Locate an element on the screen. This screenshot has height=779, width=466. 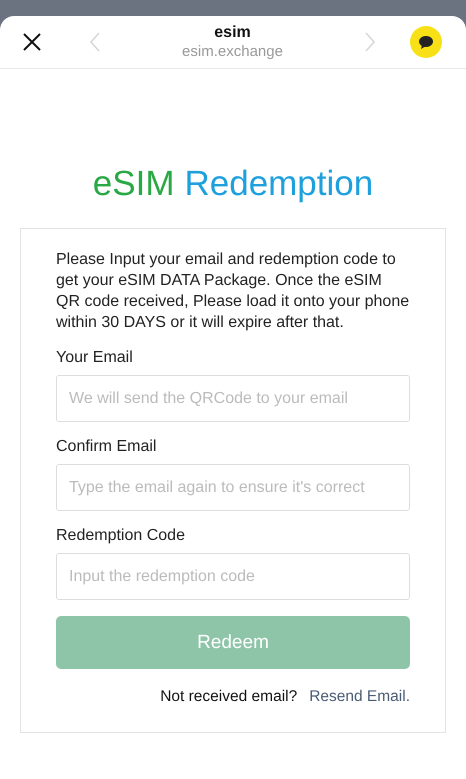
chat-icon is located at coordinates (426, 42).